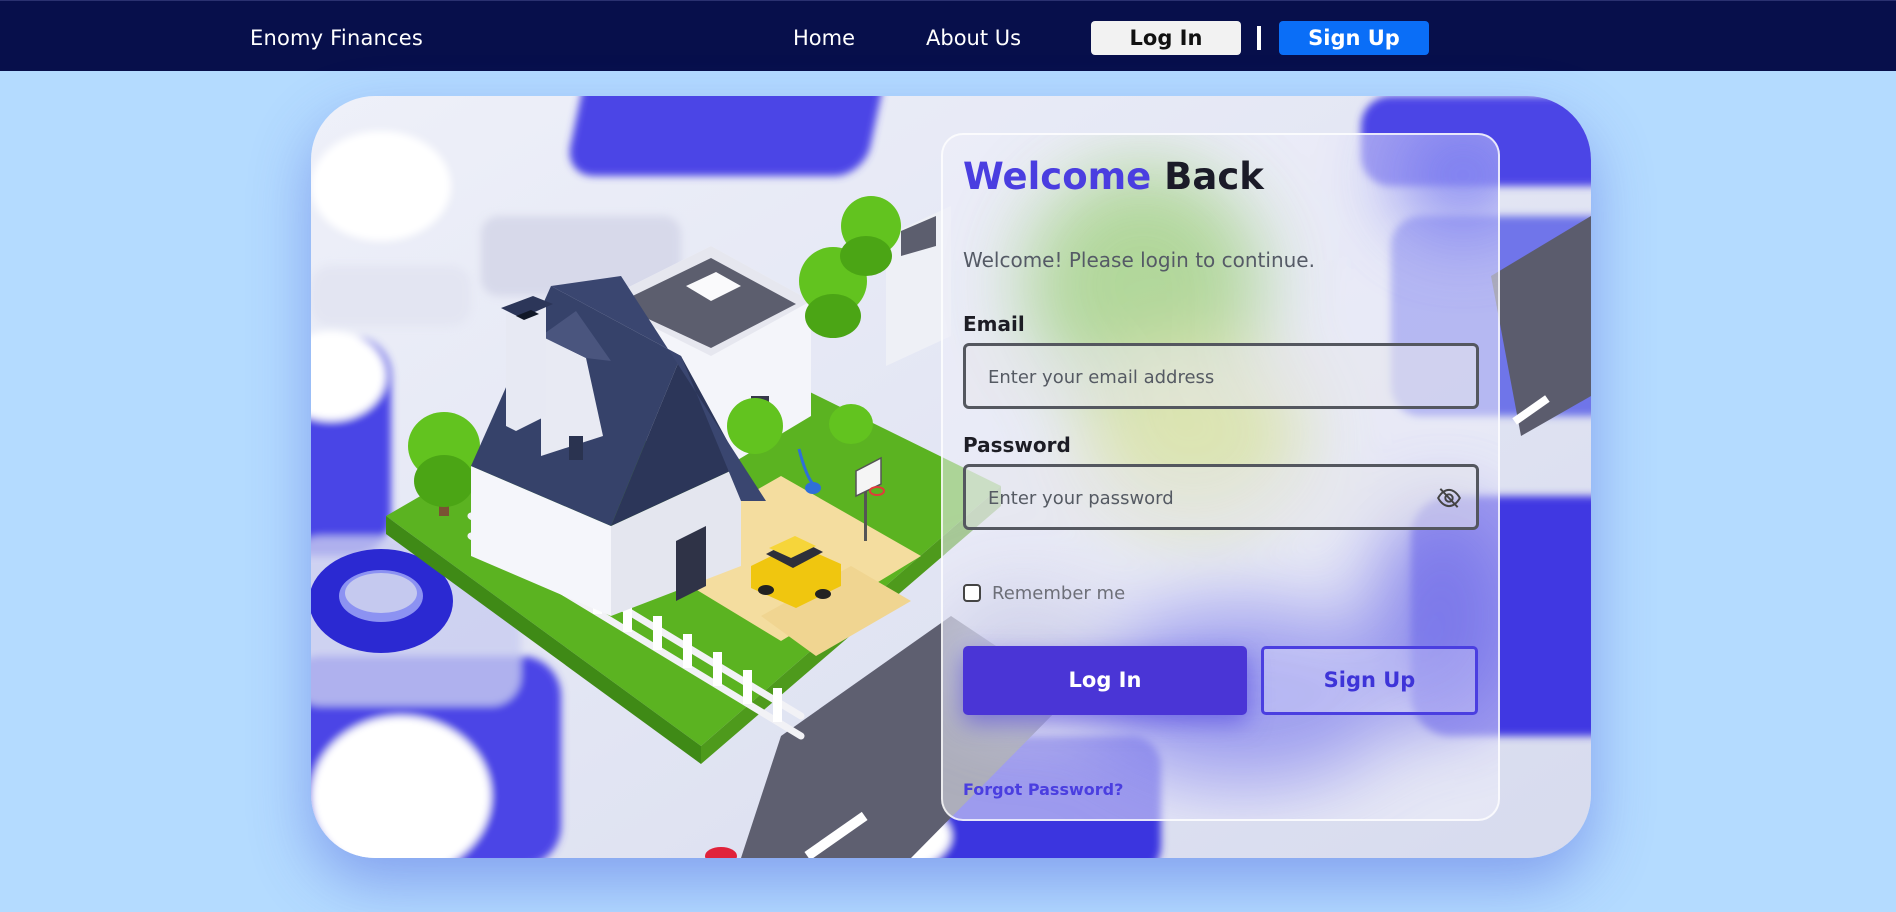 This screenshot has height=912, width=1896. Describe the element at coordinates (1139, 260) in the screenshot. I see `login-subtitle: Welcome! Please login to continue.` at that location.